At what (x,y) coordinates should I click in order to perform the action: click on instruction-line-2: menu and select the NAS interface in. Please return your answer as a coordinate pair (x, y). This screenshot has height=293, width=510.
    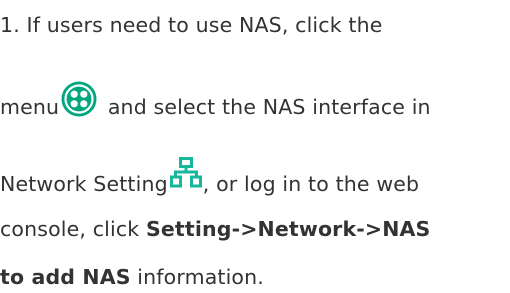
    Looking at the image, I should click on (215, 104).